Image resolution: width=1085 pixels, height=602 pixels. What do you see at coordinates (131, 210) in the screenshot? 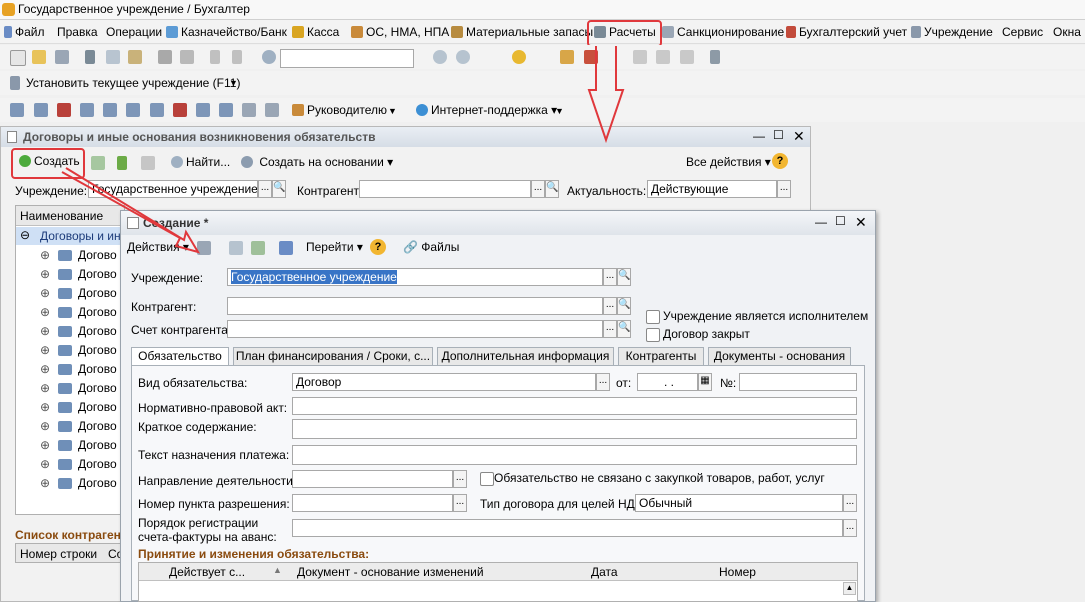
I see `diagonal-arrow` at bounding box center [131, 210].